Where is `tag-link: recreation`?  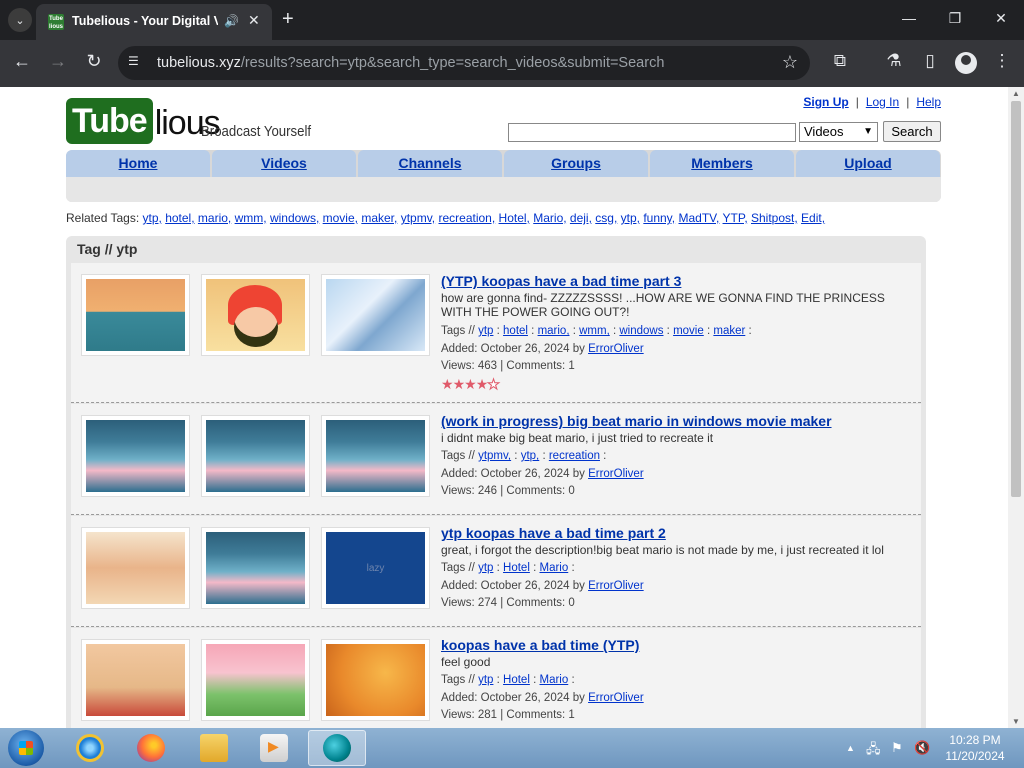 tag-link: recreation is located at coordinates (574, 456).